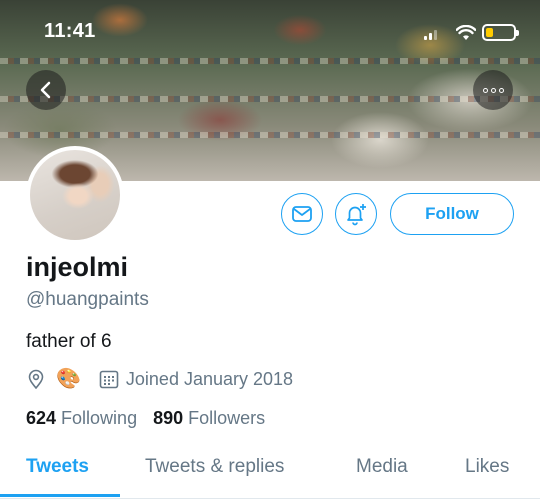  Describe the element at coordinates (487, 467) in the screenshot. I see `tab-likes: Likes` at that location.